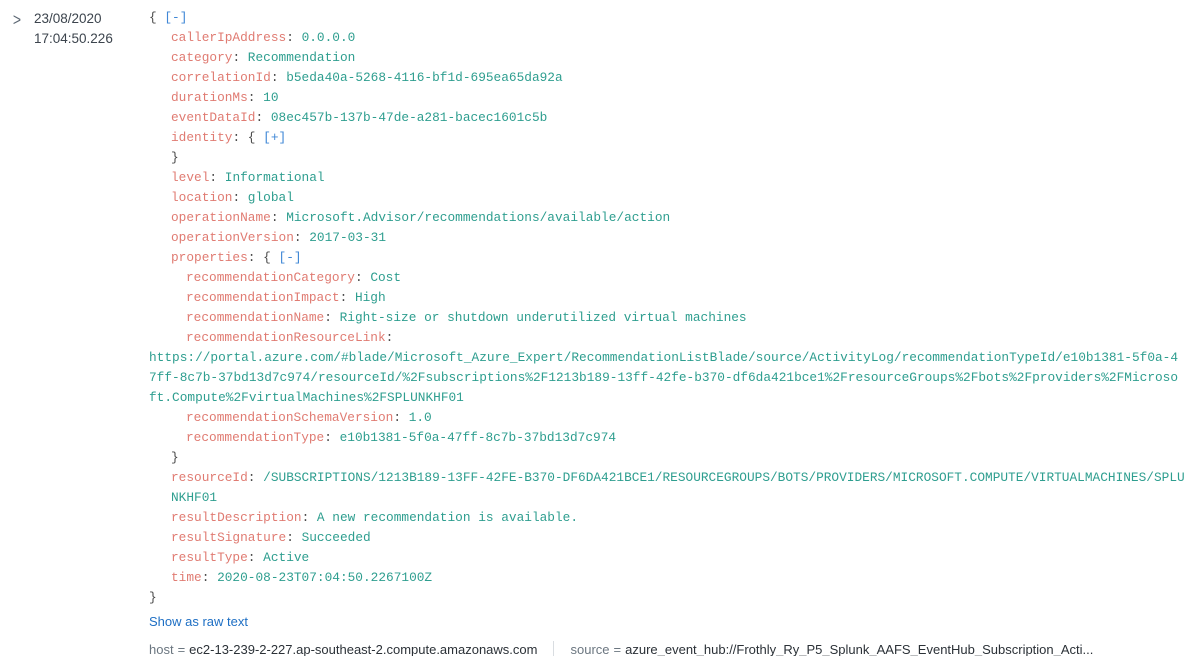  I want to click on json-field-recommendationResourceLink: recommendationResourceLink:, so click(290, 337).